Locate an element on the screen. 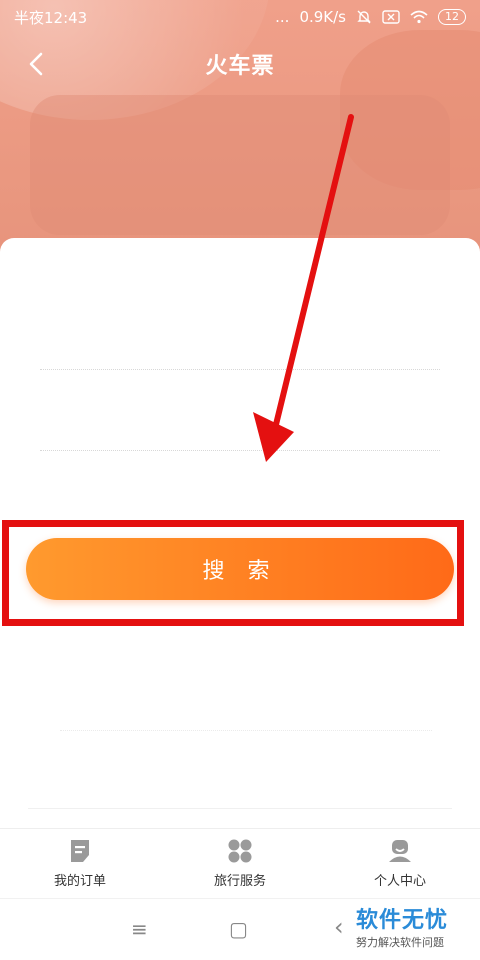  tab-my-orders: 我的订单 is located at coordinates (80, 863).